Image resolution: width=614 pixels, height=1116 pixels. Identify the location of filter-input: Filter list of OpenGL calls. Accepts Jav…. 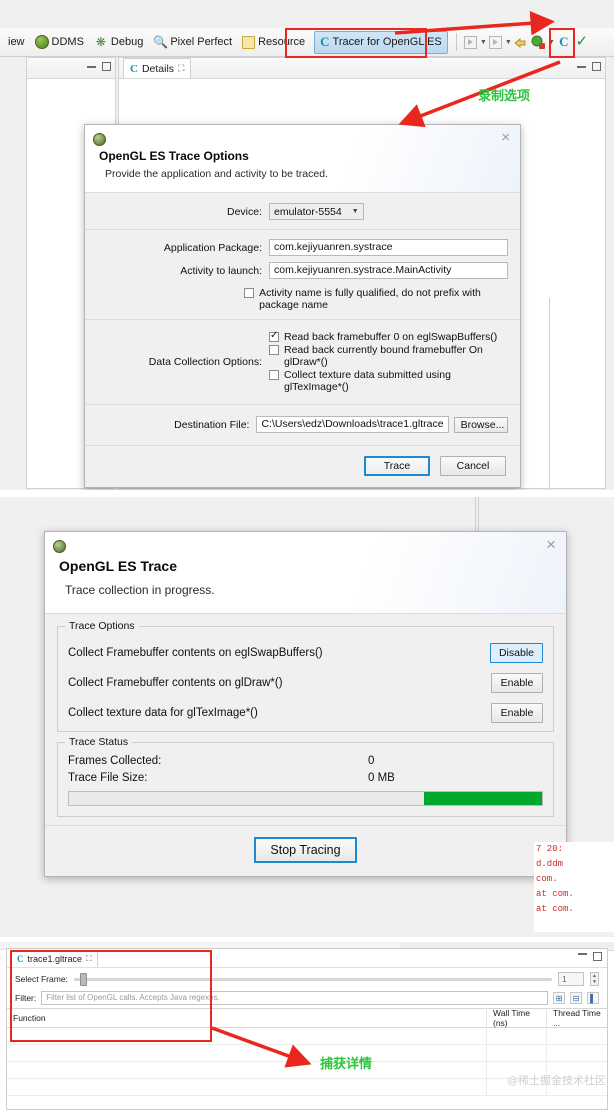
(294, 998).